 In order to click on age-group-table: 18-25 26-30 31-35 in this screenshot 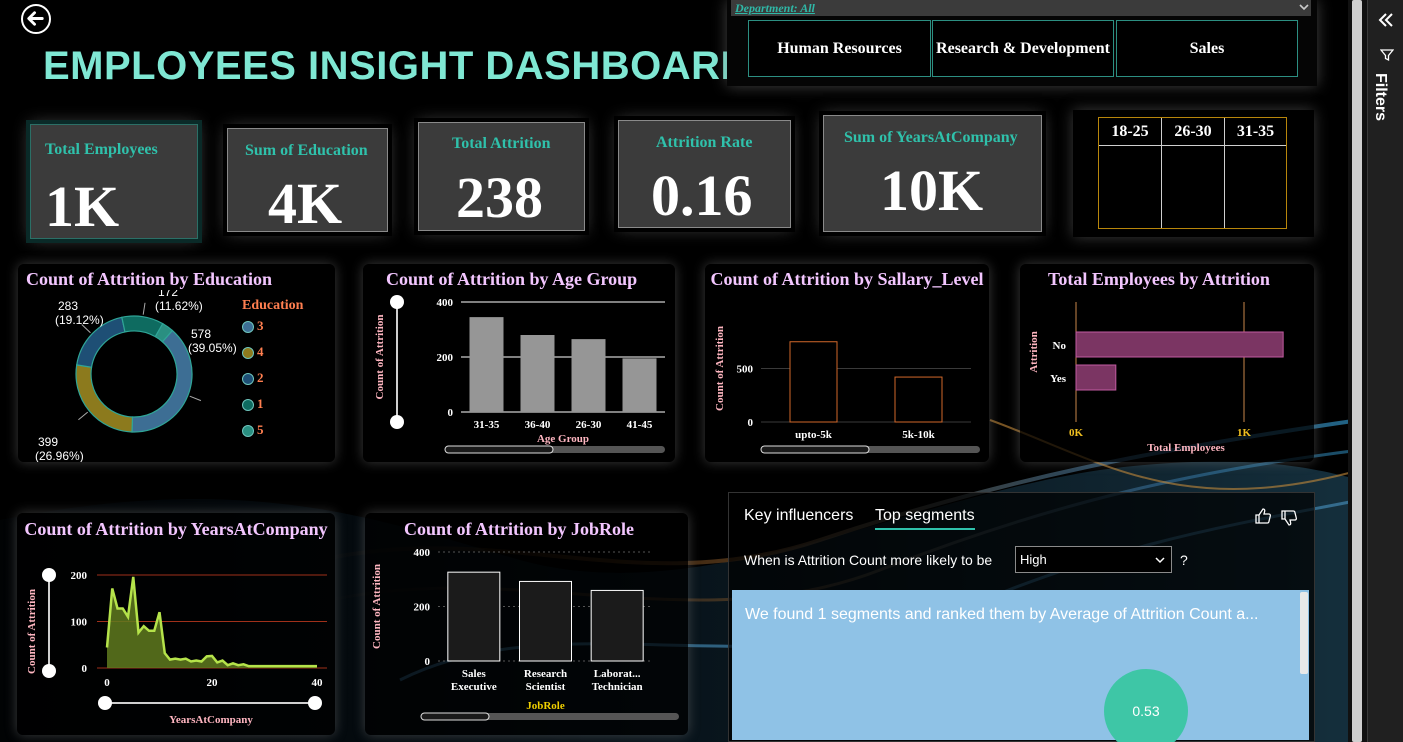, I will do `click(1192, 173)`.